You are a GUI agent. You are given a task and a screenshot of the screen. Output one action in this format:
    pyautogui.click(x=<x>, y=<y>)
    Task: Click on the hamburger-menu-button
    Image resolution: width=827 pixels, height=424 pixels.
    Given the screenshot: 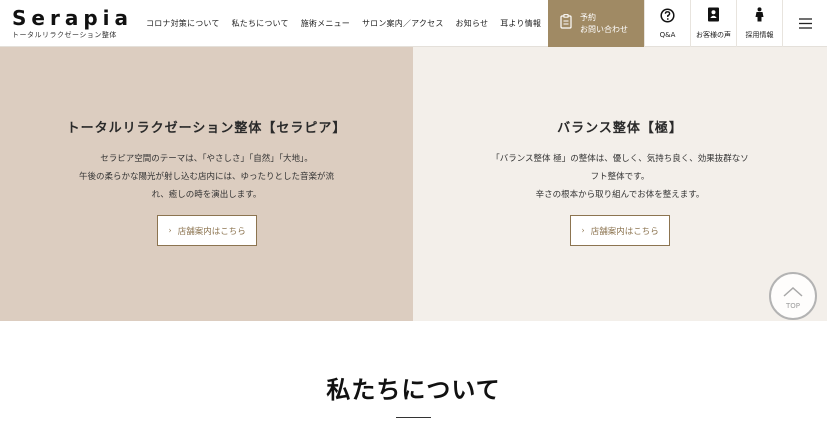 What is the action you would take?
    pyautogui.click(x=804, y=23)
    